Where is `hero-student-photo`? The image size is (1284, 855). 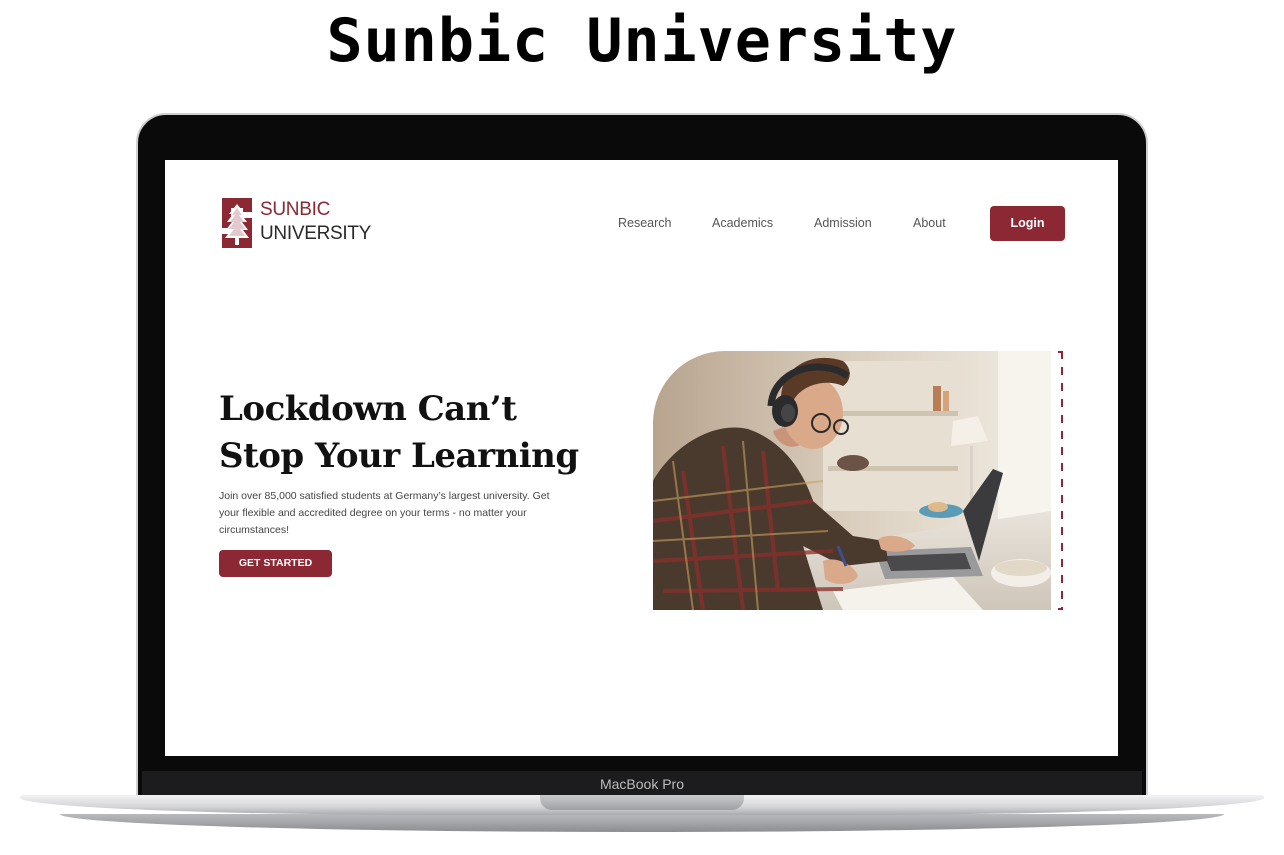
hero-student-photo is located at coordinates (852, 480).